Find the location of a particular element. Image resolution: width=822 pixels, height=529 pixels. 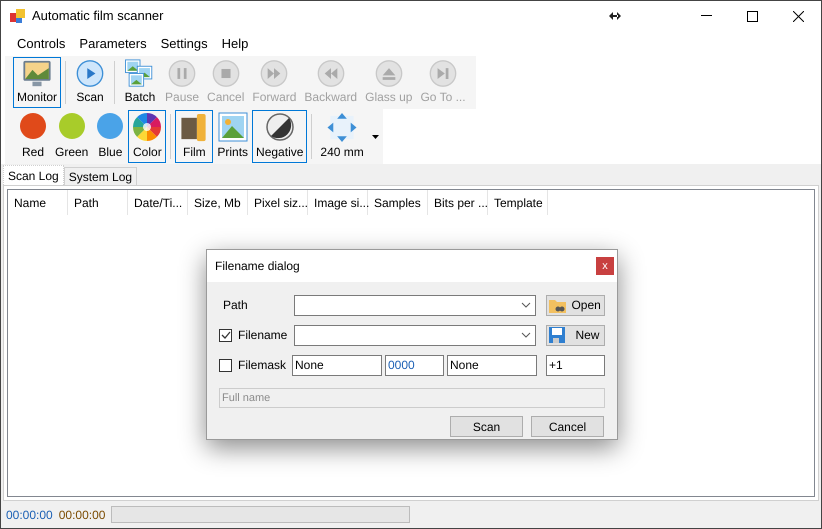

eject-icon is located at coordinates (388, 73).